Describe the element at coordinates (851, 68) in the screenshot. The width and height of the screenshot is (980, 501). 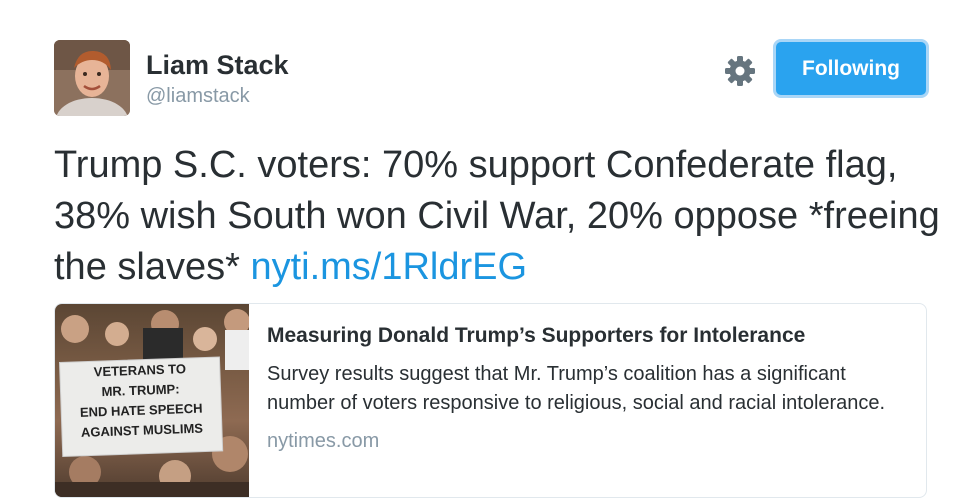
I see `following-button: Following` at that location.